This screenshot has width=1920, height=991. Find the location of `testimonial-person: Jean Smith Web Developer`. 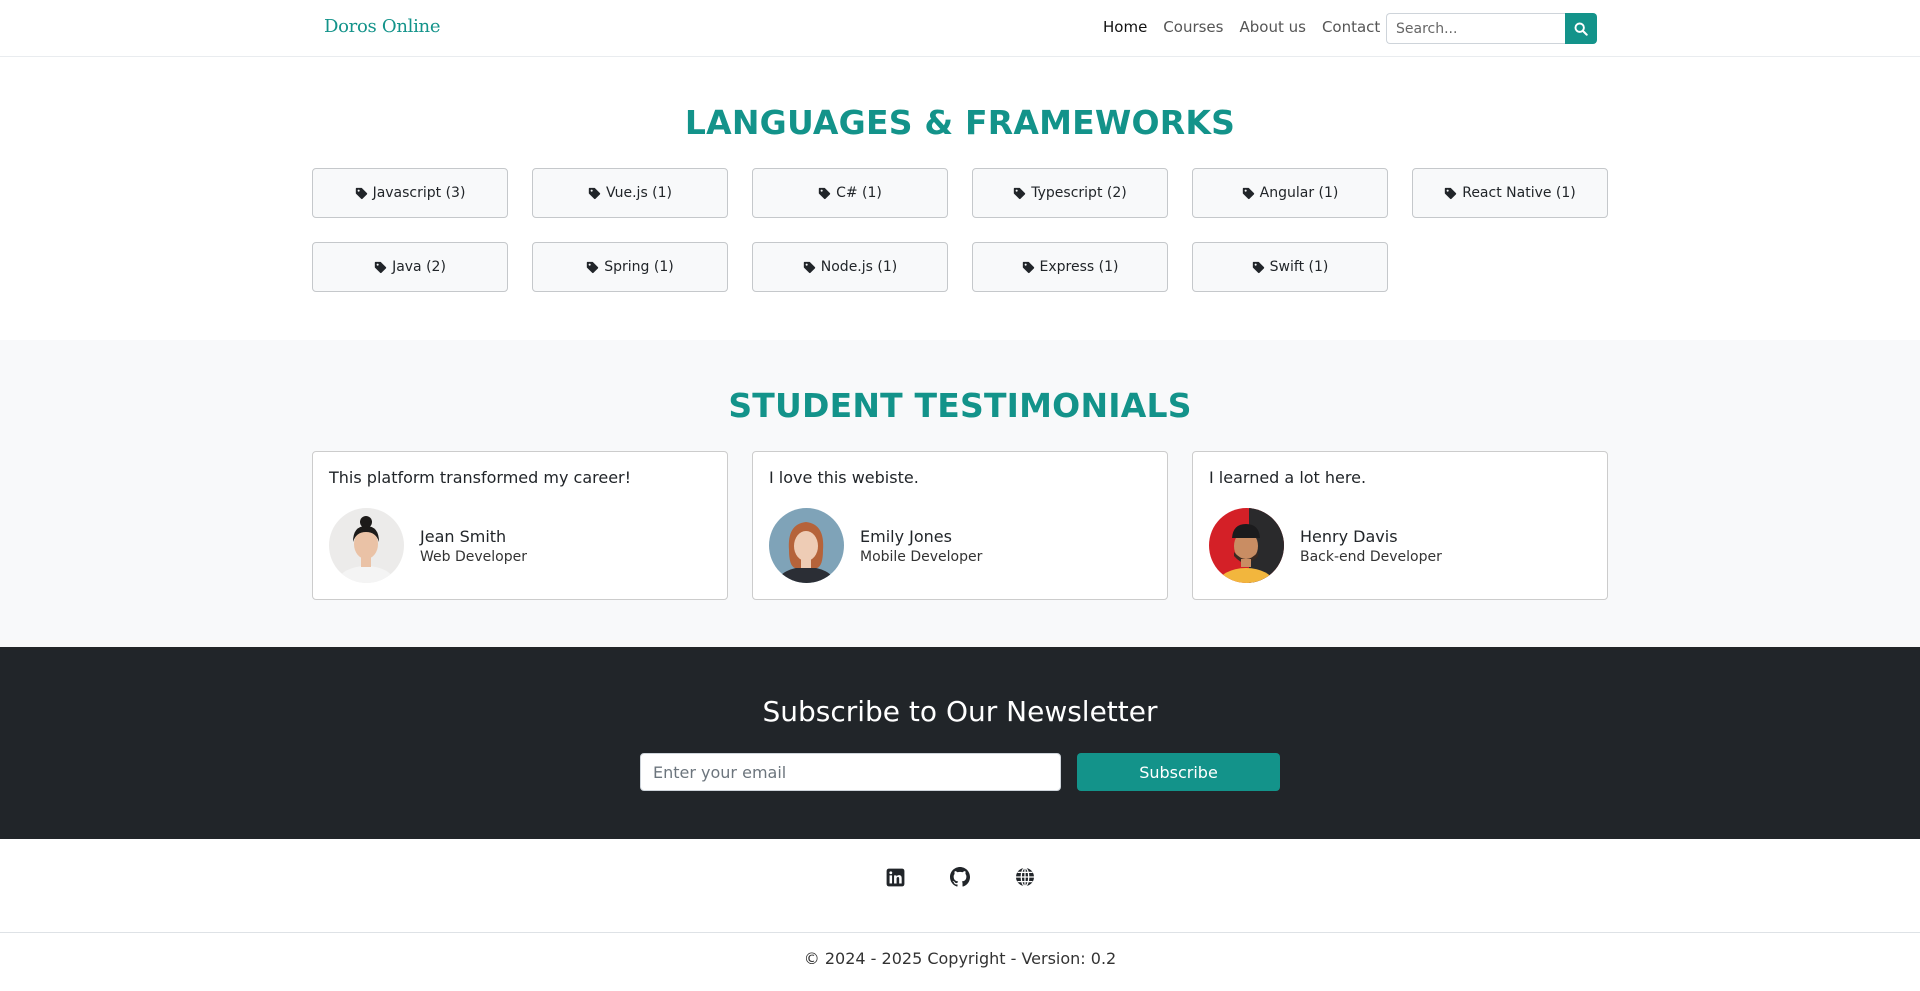

testimonial-person: Jean Smith Web Developer is located at coordinates (428, 545).